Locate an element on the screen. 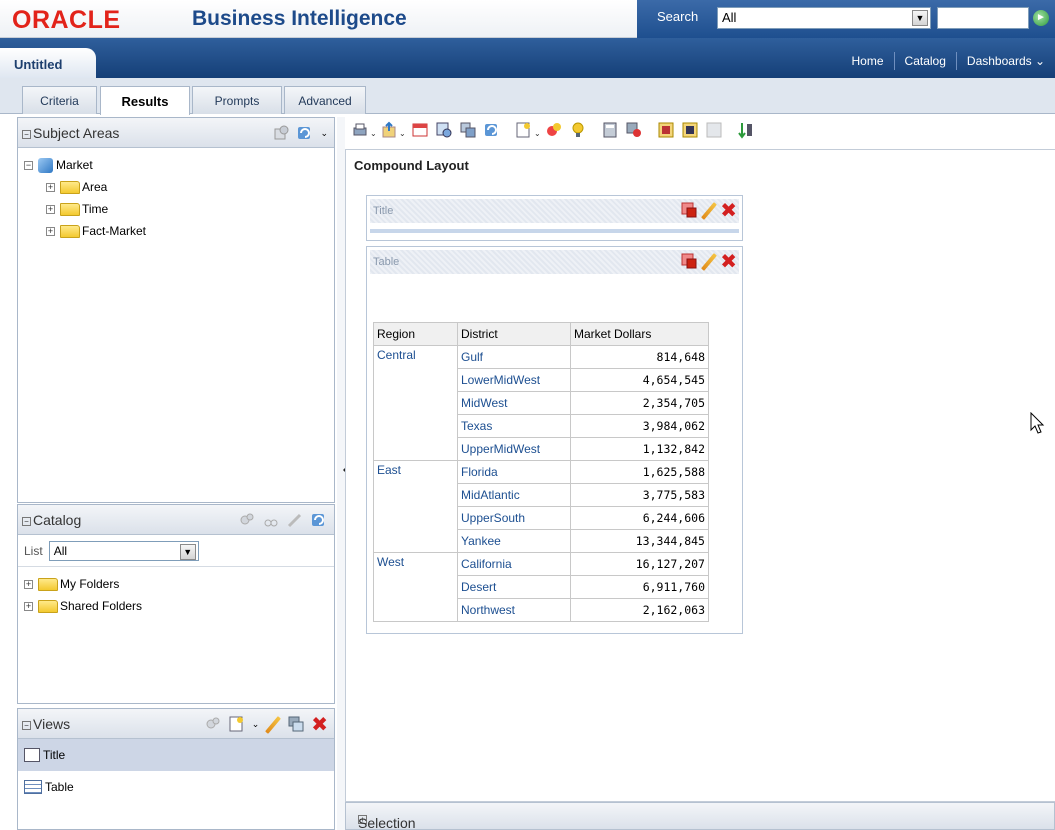 The width and height of the screenshot is (1055, 830). tree-item-my-folders: + My Folders is located at coordinates (179, 584).